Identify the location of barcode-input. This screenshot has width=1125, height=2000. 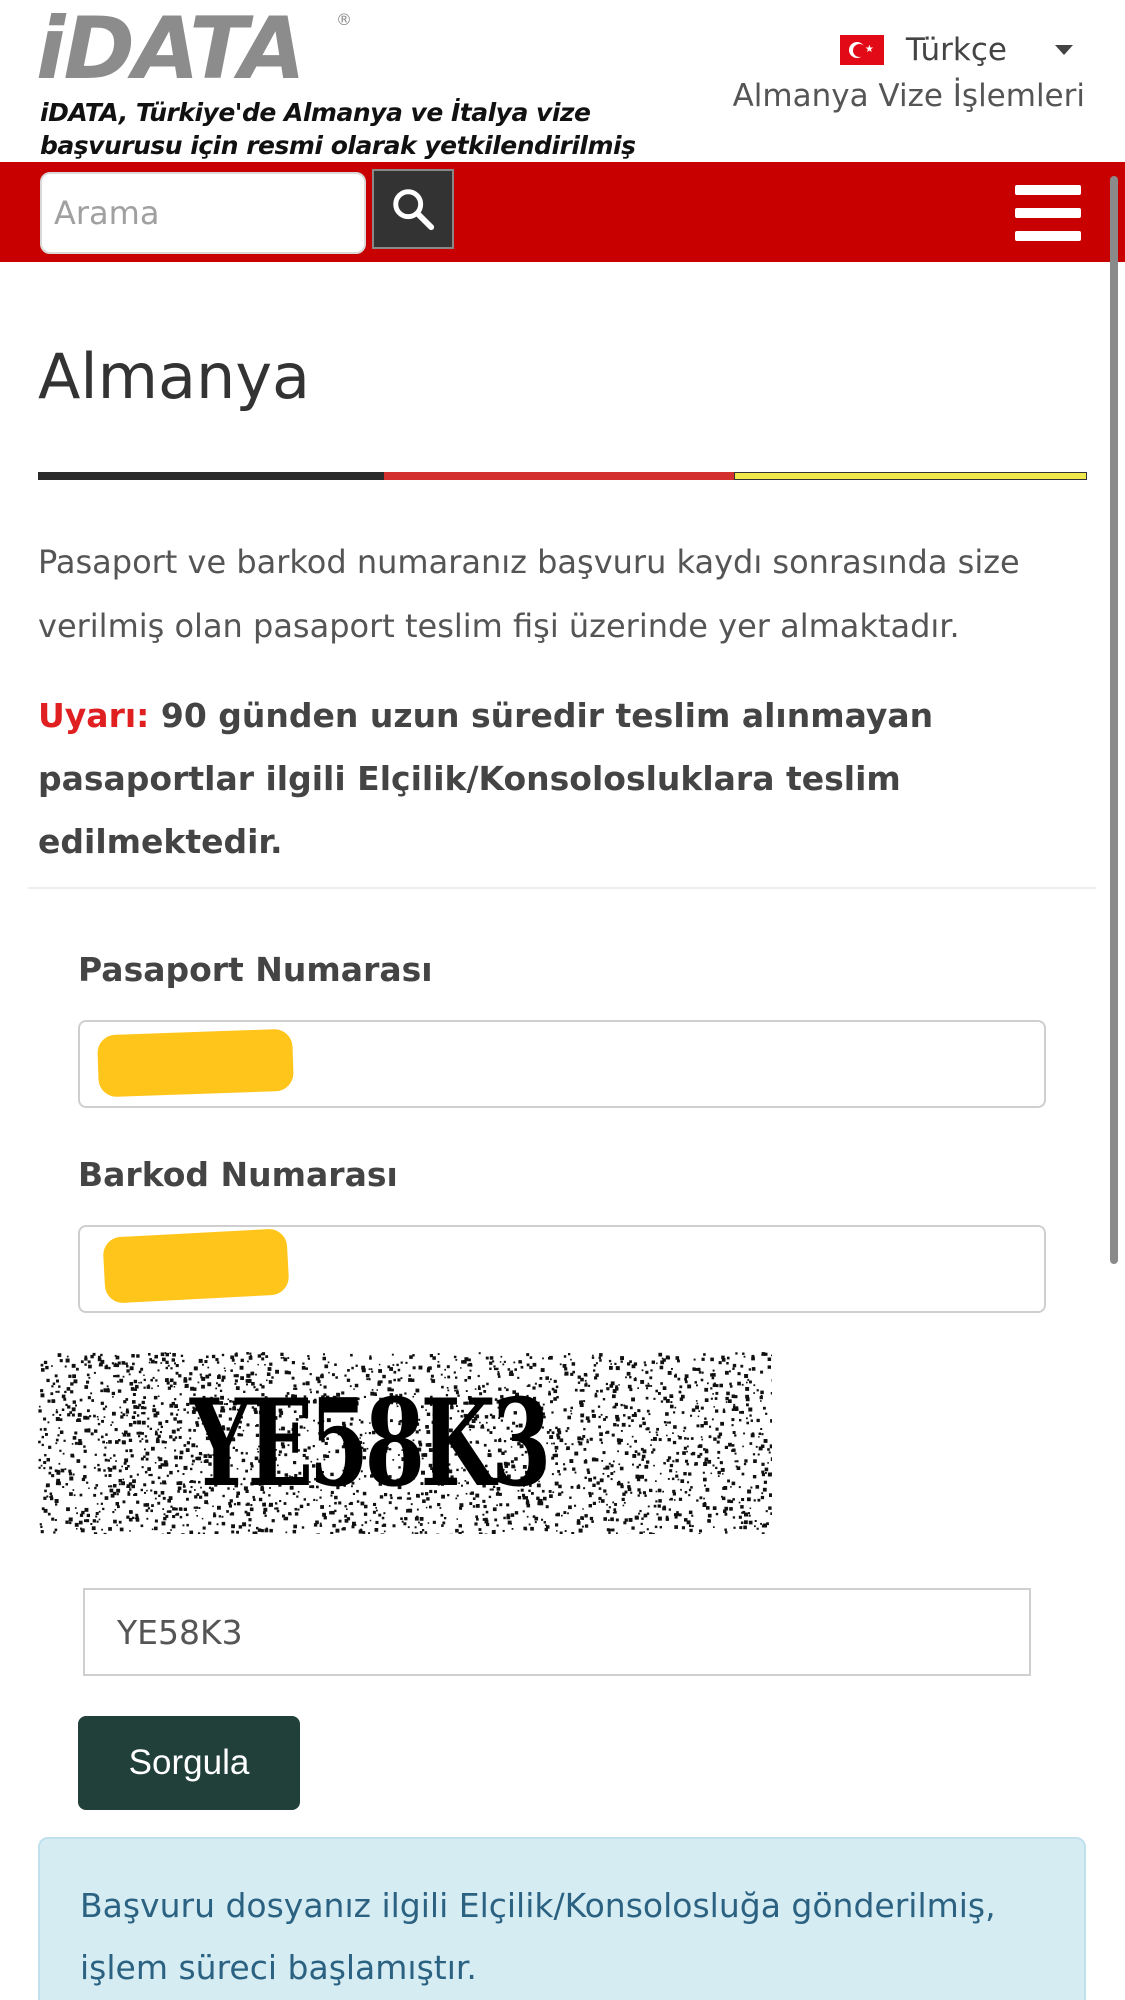
(562, 1269).